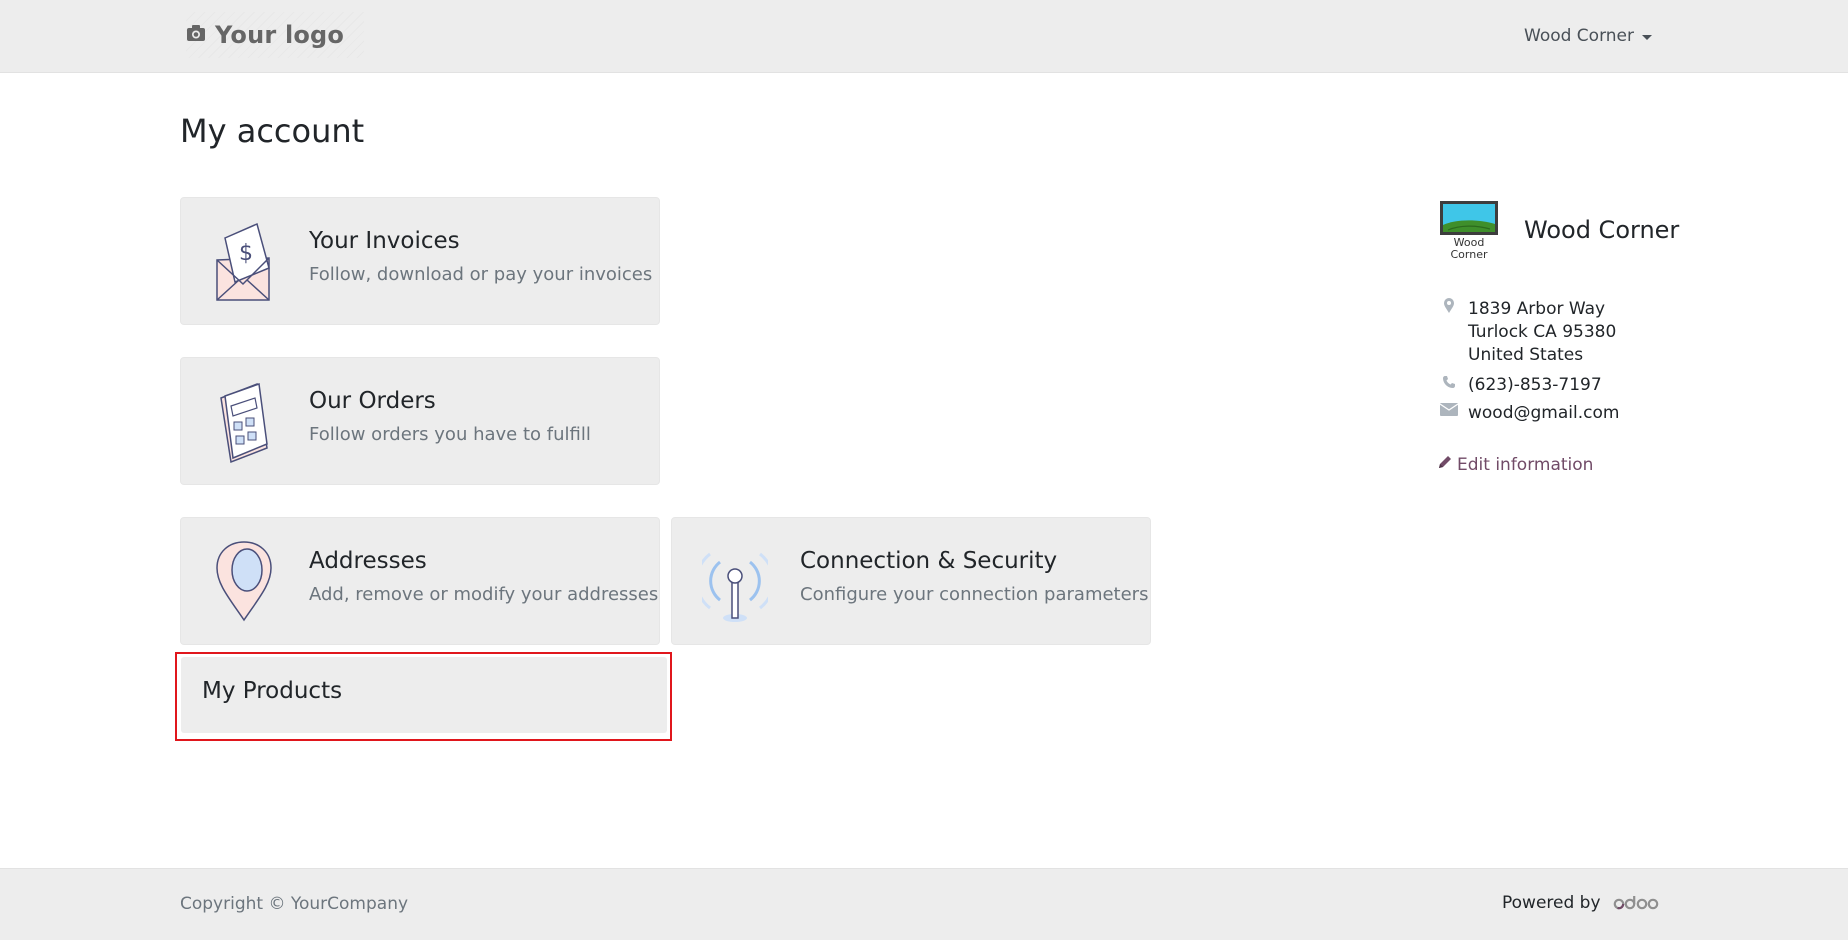 The height and width of the screenshot is (940, 1848). Describe the element at coordinates (1449, 306) in the screenshot. I see `map-marker-icon` at that location.